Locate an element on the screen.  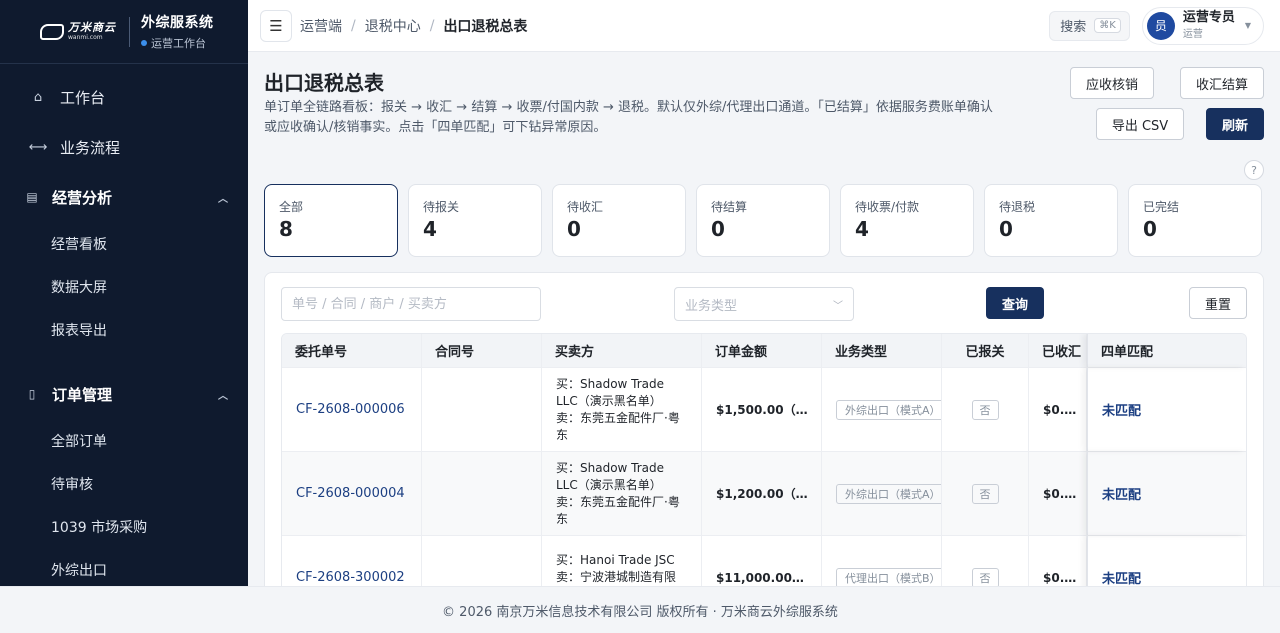
stat-card-all: 全部 8 is located at coordinates (331, 220).